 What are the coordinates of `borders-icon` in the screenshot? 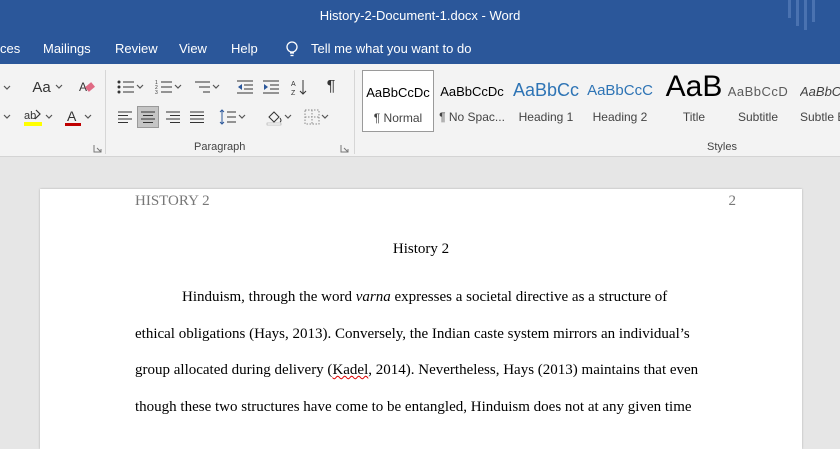 It's located at (312, 117).